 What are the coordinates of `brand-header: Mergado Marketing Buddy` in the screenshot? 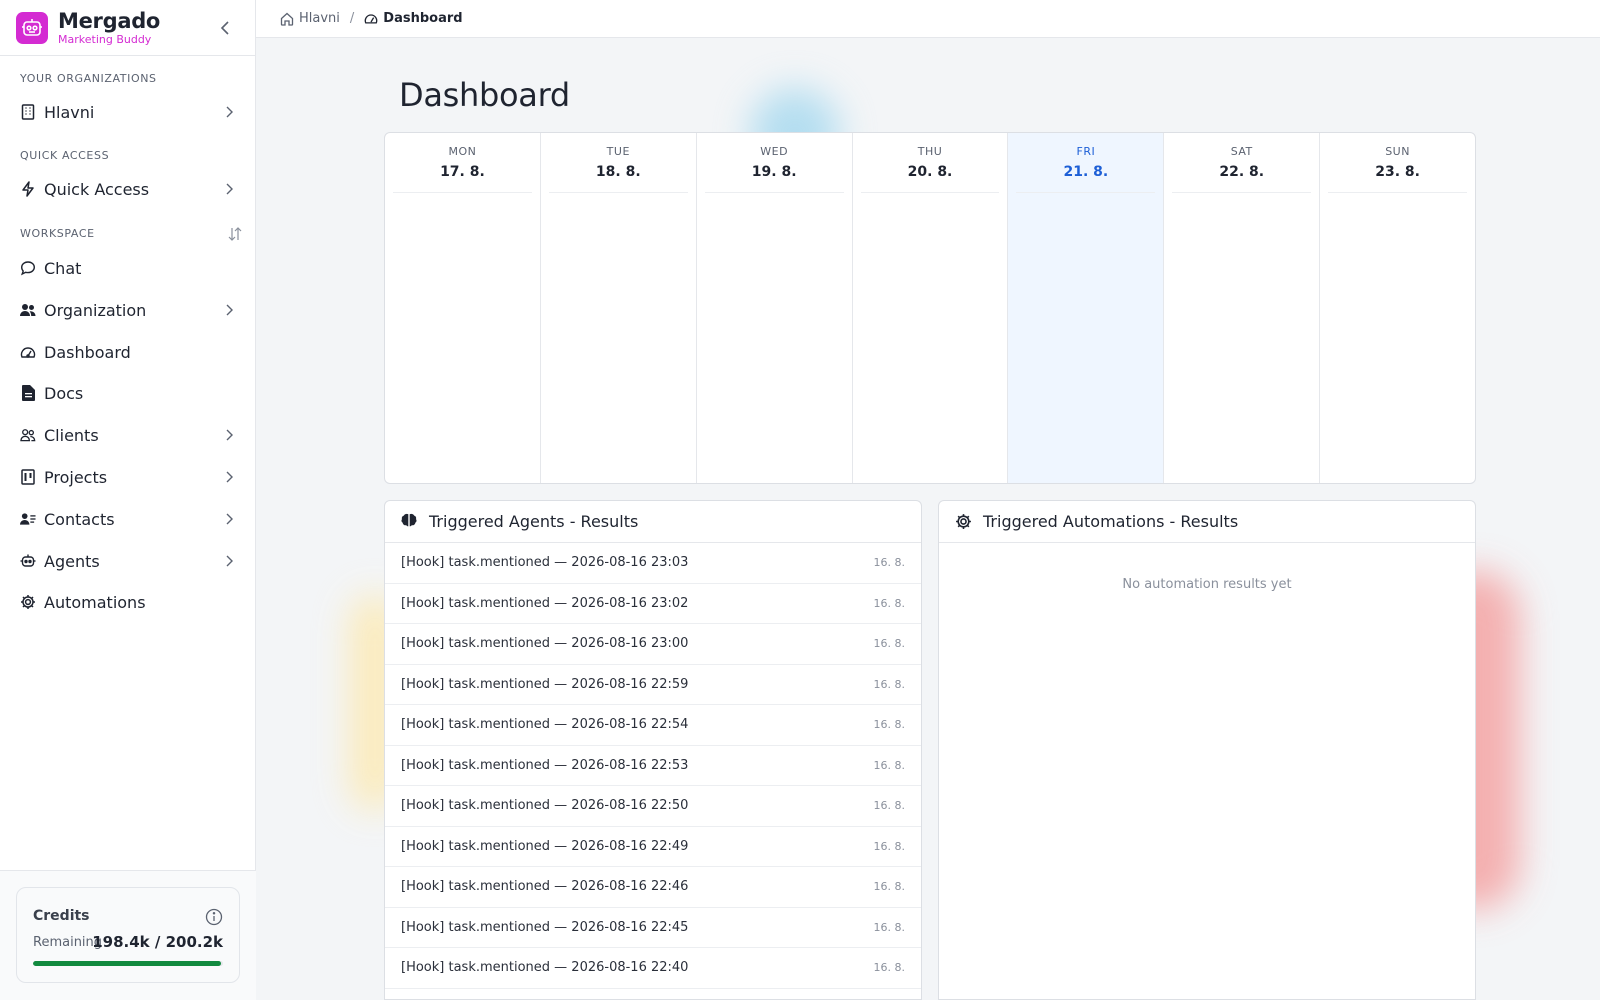 It's located at (127, 28).